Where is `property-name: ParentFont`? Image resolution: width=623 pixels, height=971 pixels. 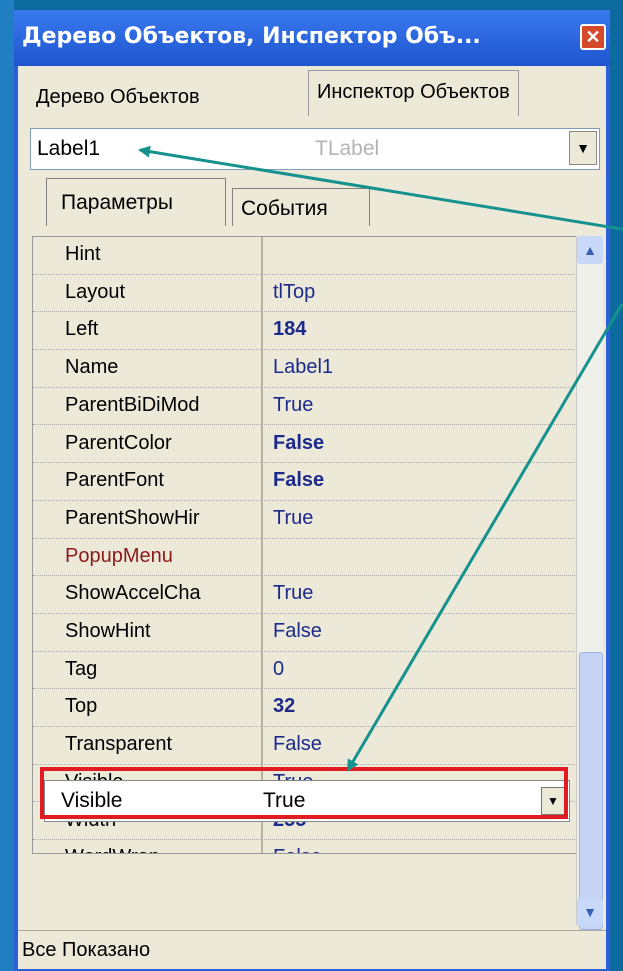 property-name: ParentFont is located at coordinates (114, 480).